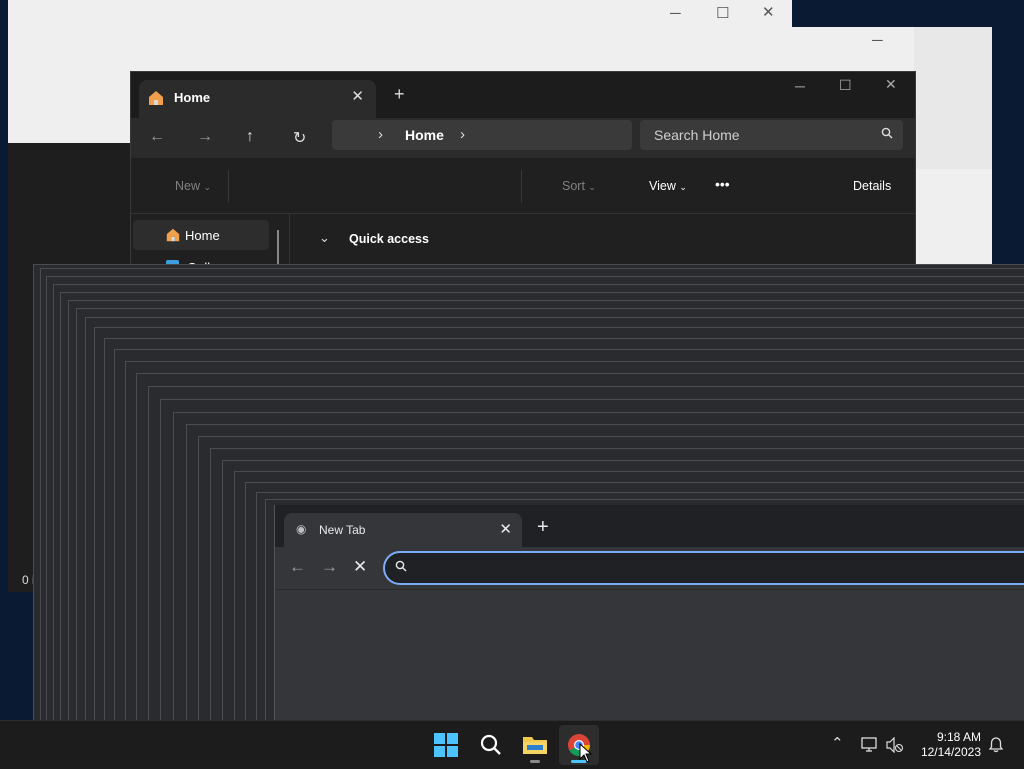 This screenshot has width=1024, height=769. What do you see at coordinates (870, 745) in the screenshot?
I see `network-icon` at bounding box center [870, 745].